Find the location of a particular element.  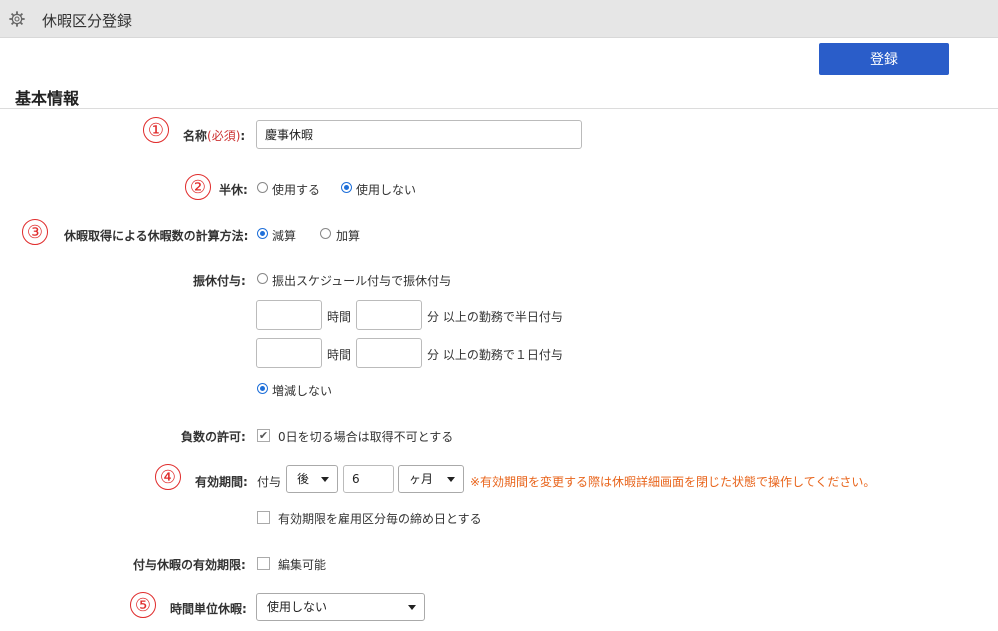

section-title: 基本情報 is located at coordinates (47, 98).